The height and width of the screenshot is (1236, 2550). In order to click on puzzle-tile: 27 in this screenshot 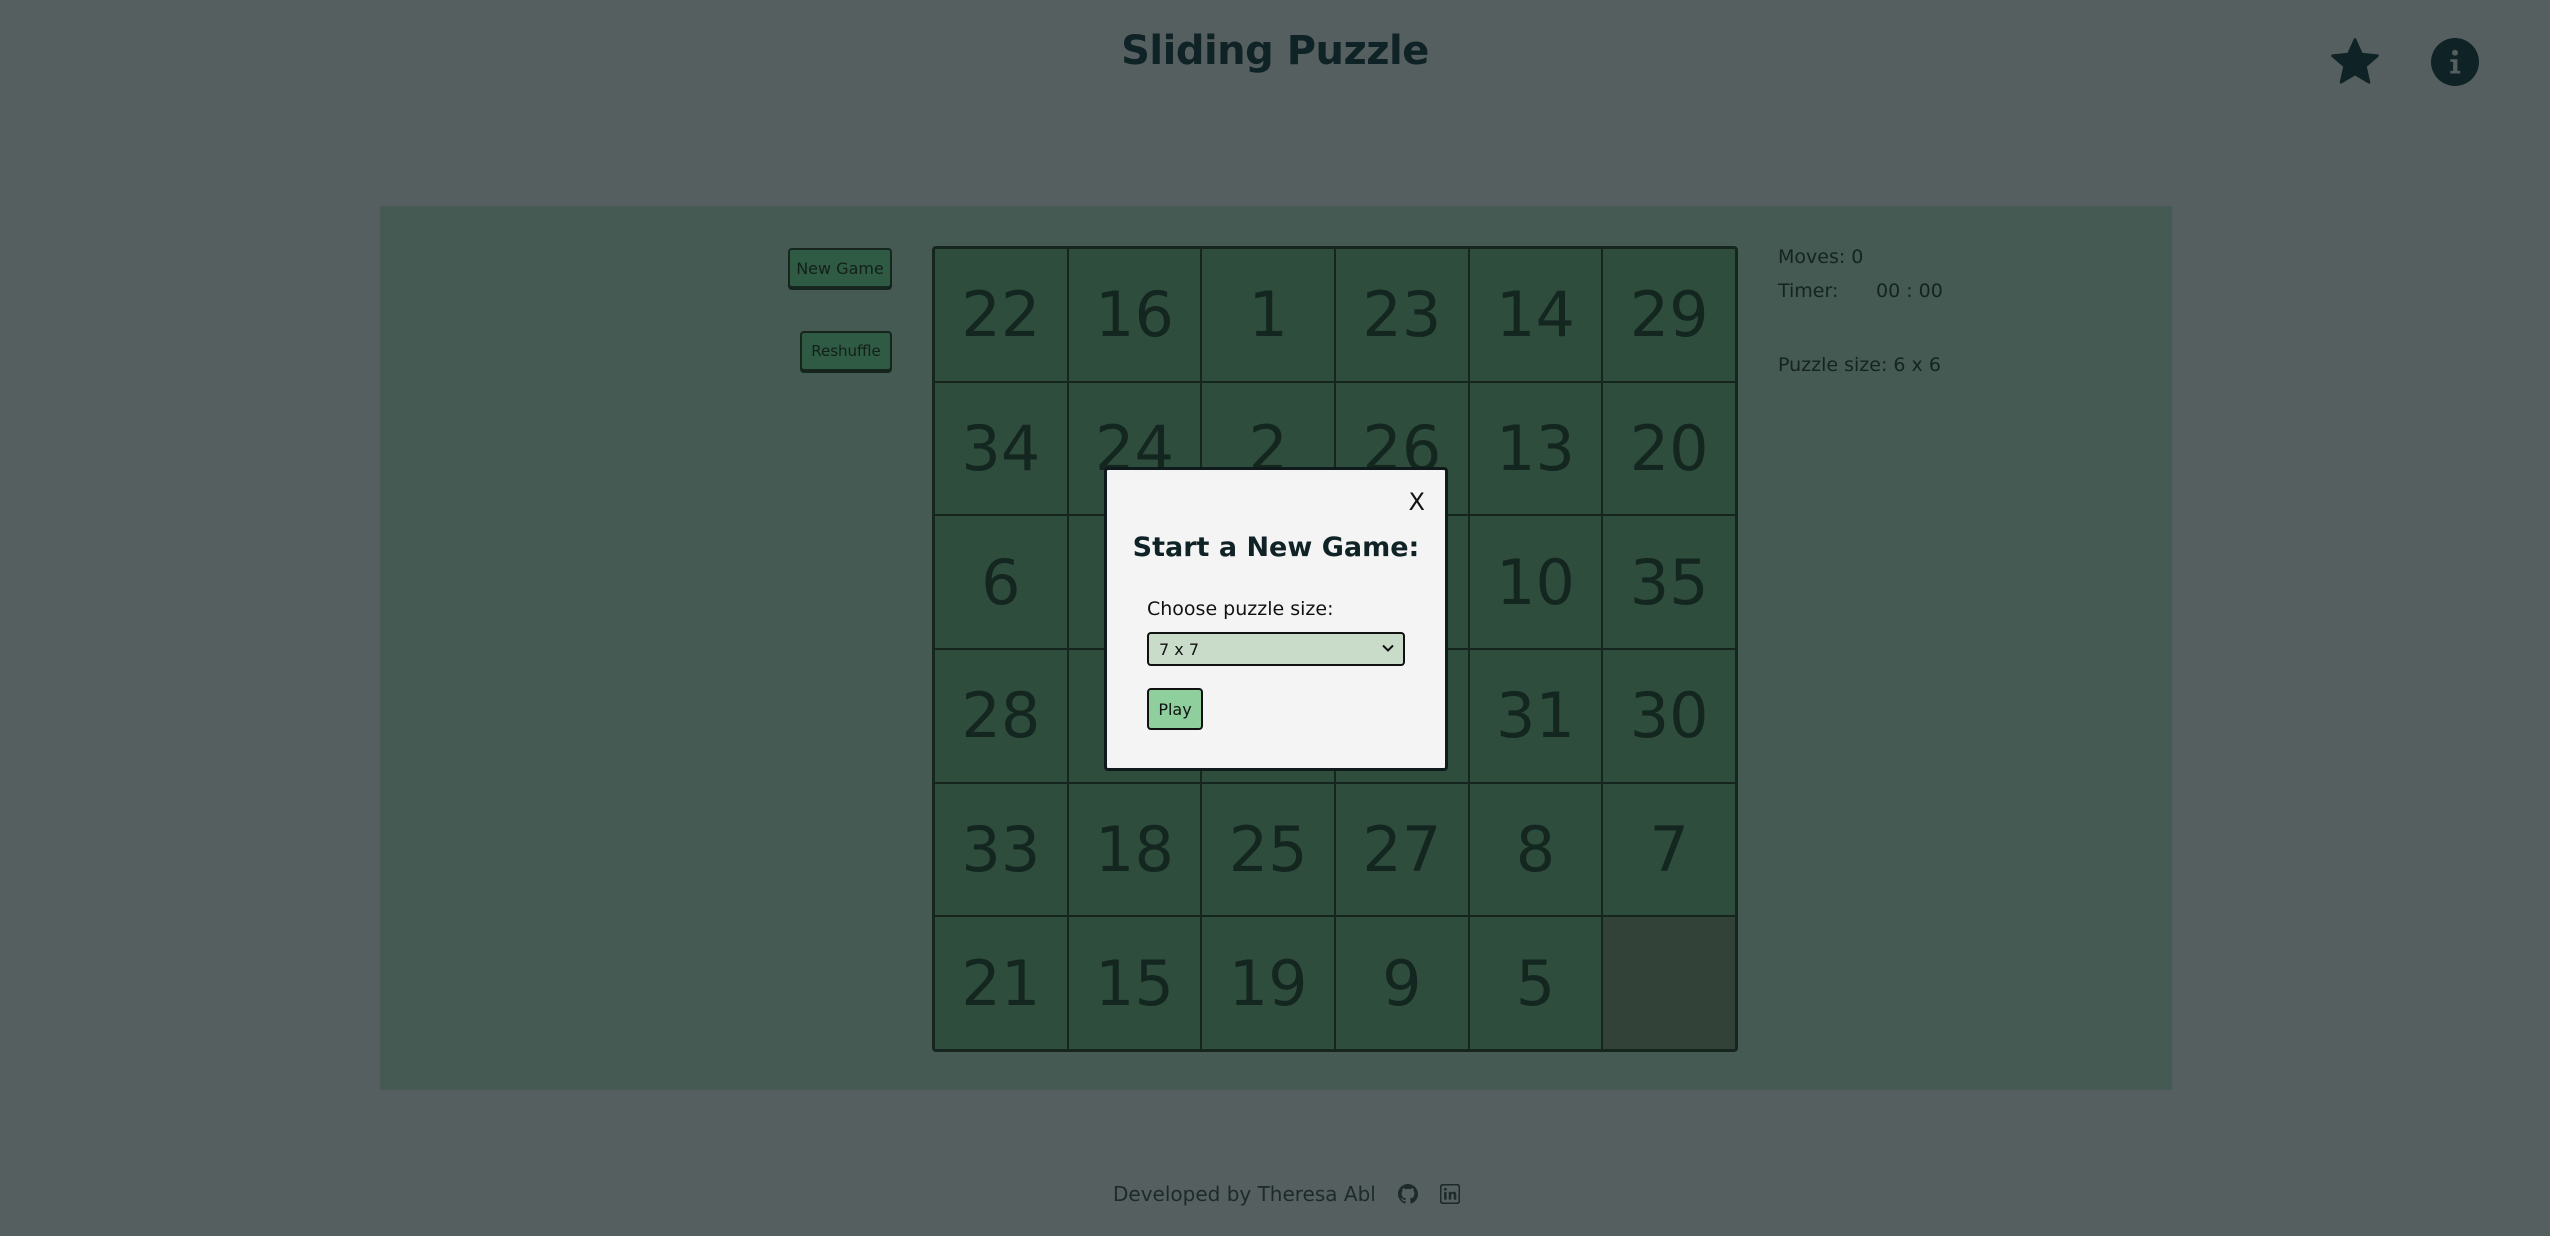, I will do `click(1402, 849)`.